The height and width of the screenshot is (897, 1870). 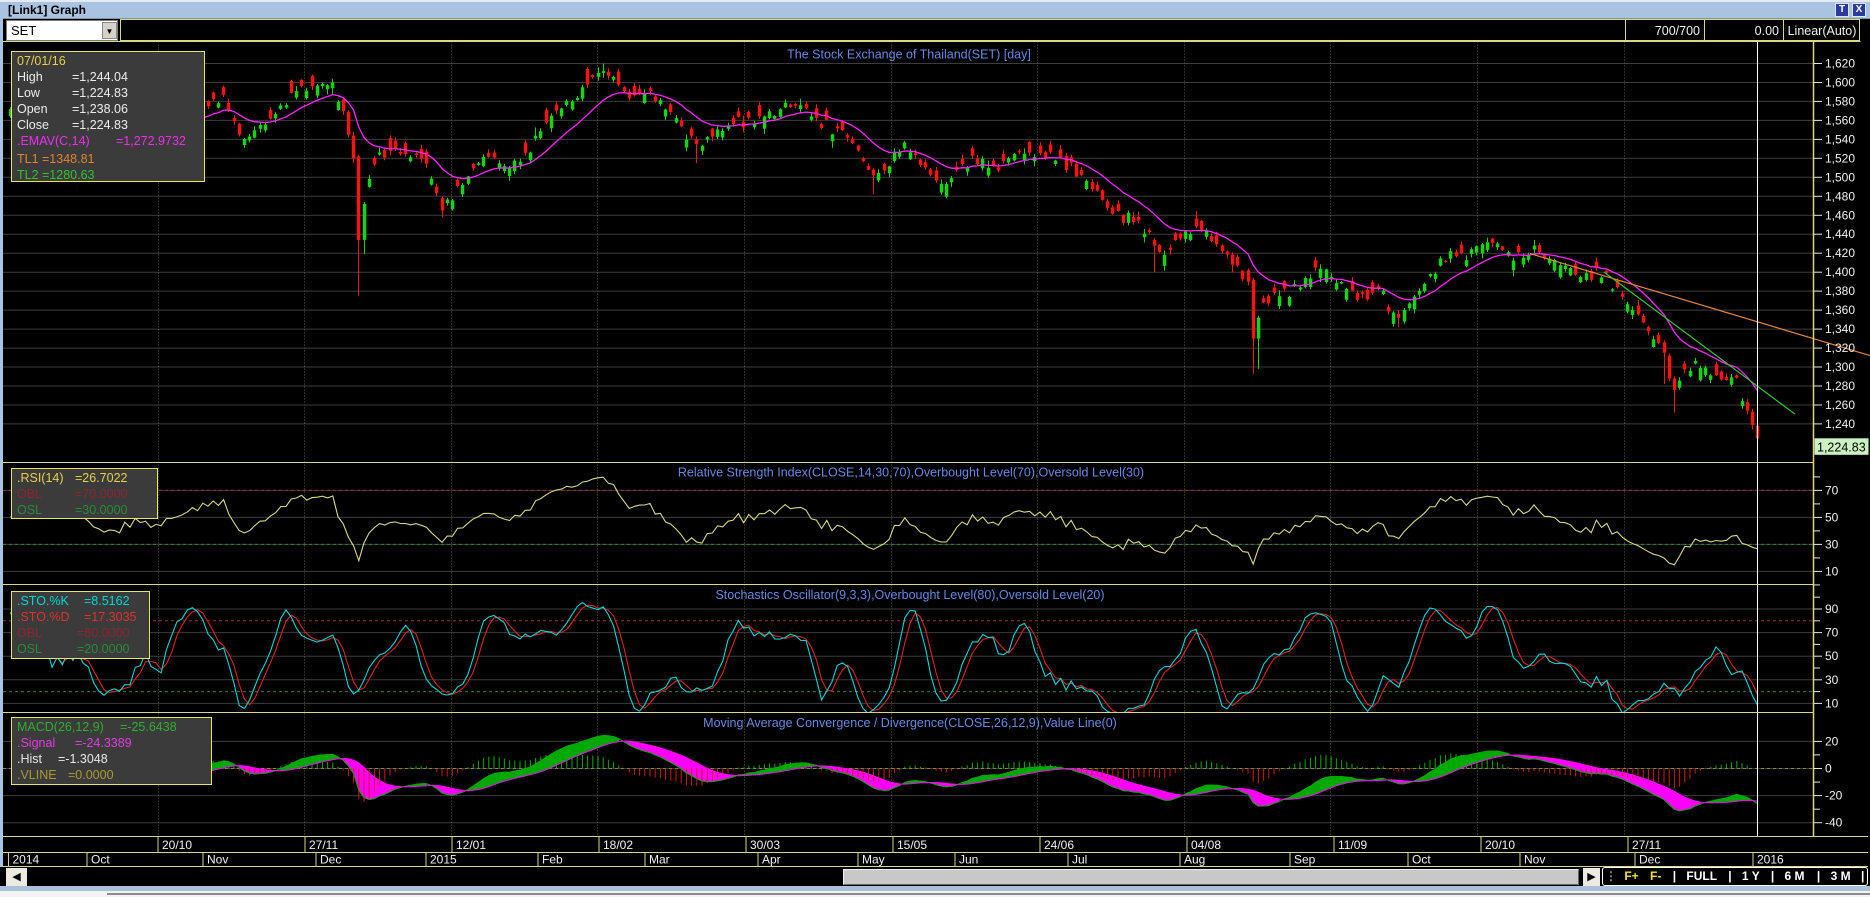 What do you see at coordinates (659, 860) in the screenshot?
I see `svg-text: Mar` at bounding box center [659, 860].